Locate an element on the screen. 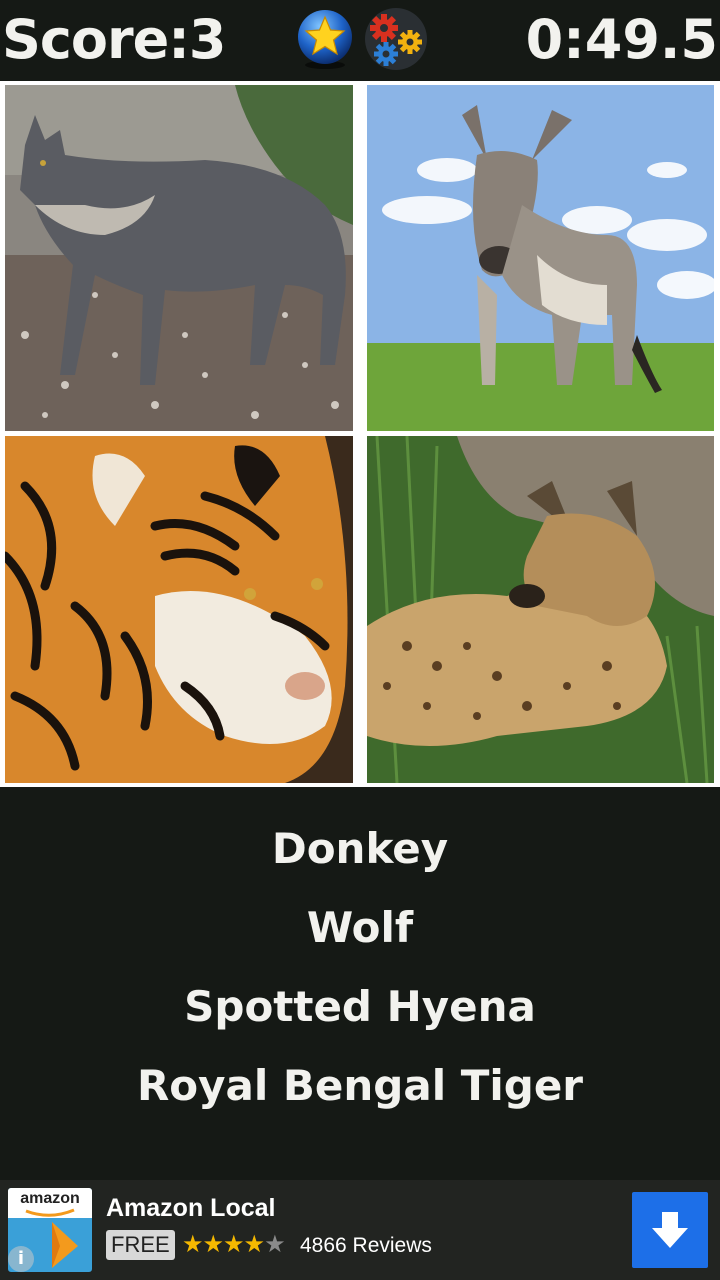 The width and height of the screenshot is (720, 1280). star-icon is located at coordinates (325, 39).